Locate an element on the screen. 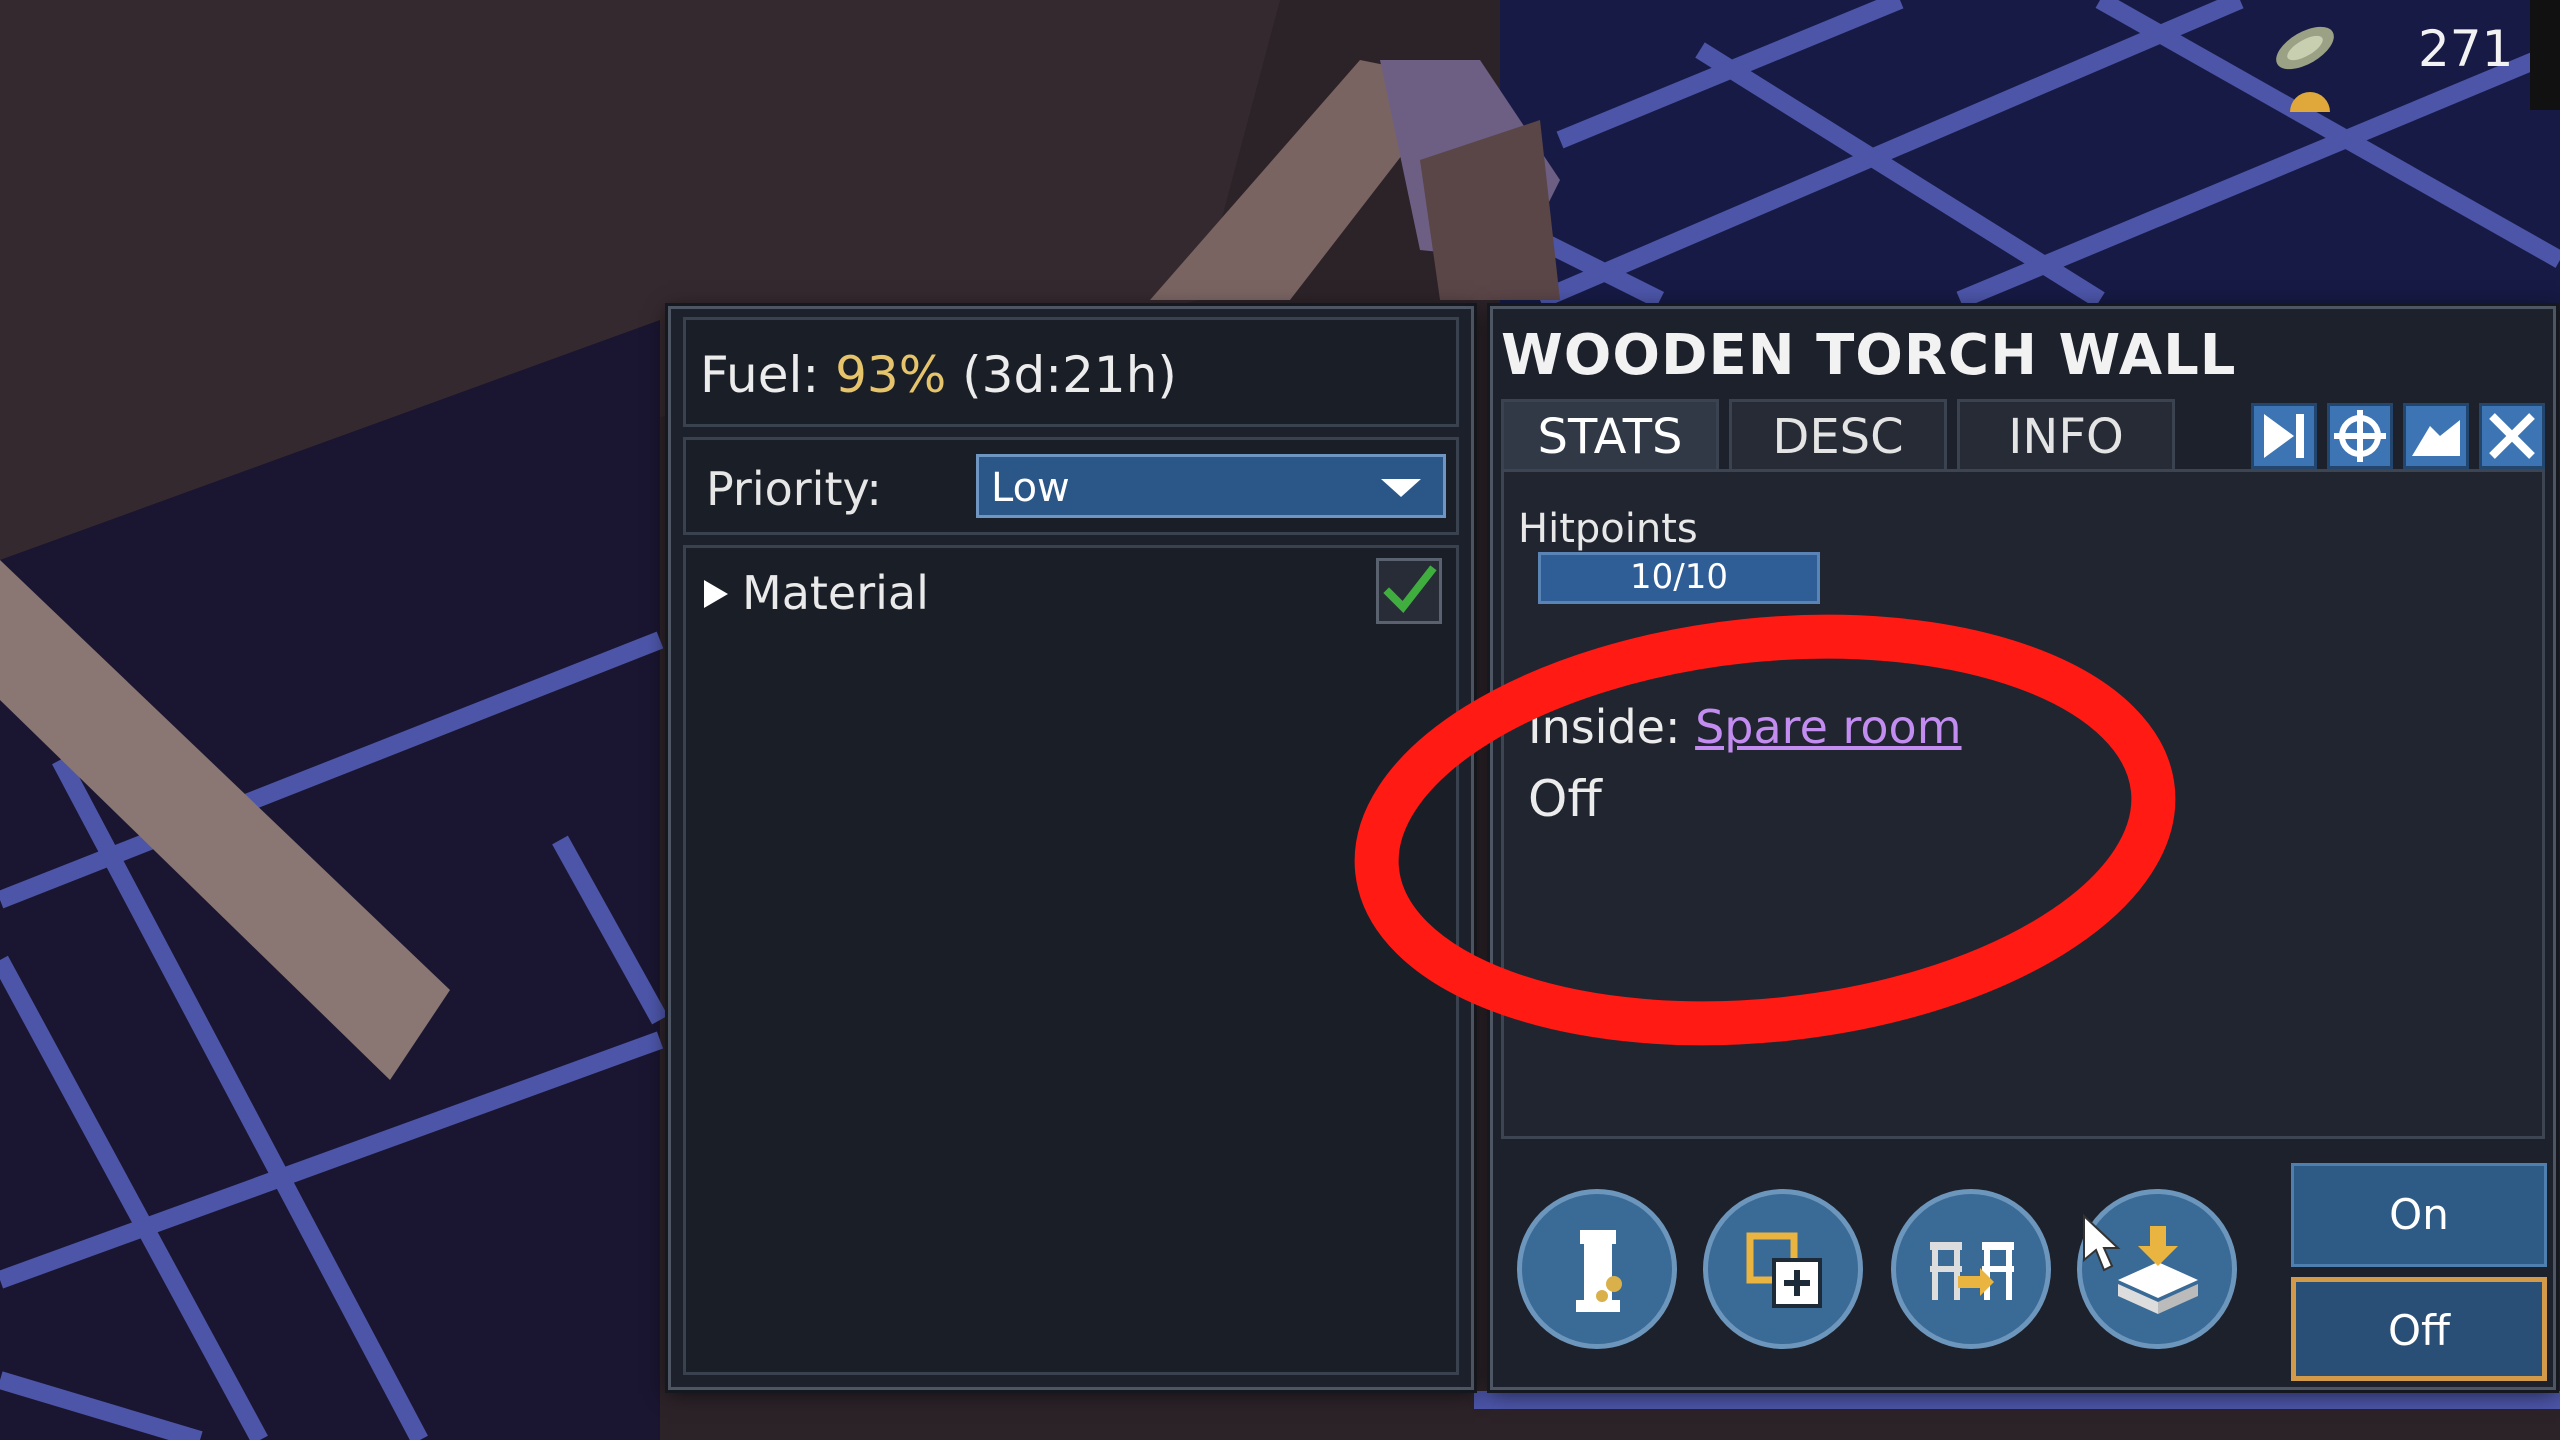  red-highlight-circle is located at coordinates (1765, 830).